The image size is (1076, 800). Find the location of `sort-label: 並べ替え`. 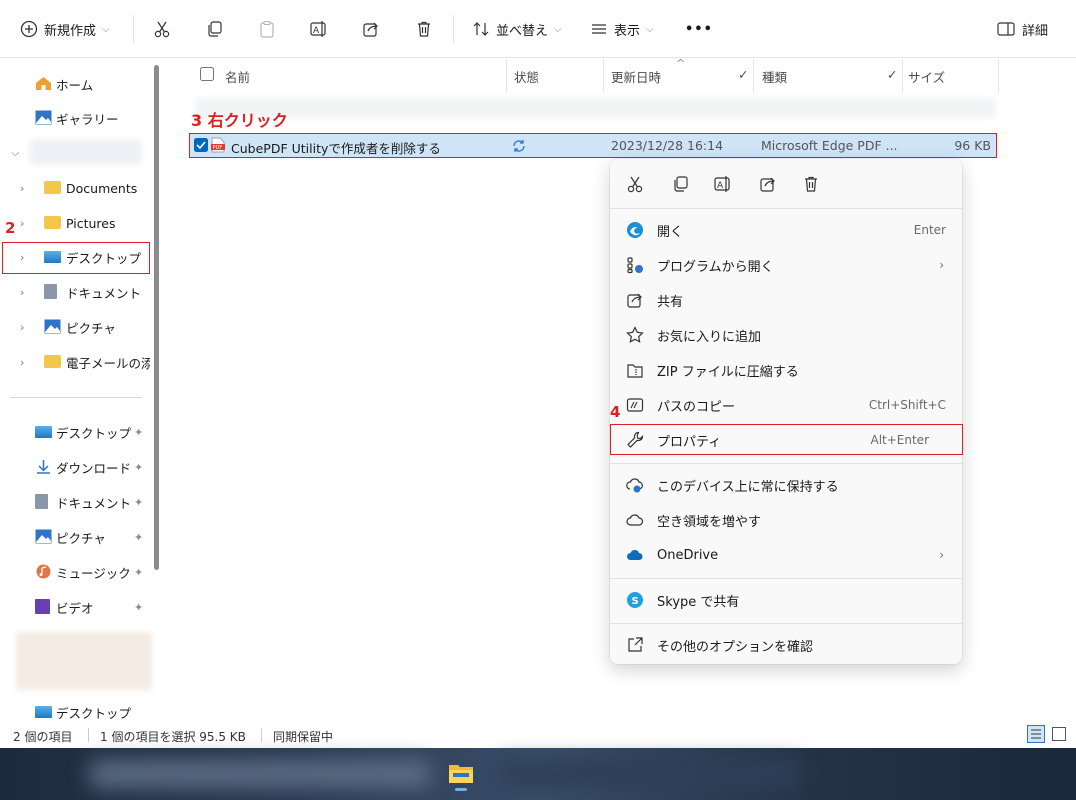

sort-label: 並べ替え is located at coordinates (522, 31).